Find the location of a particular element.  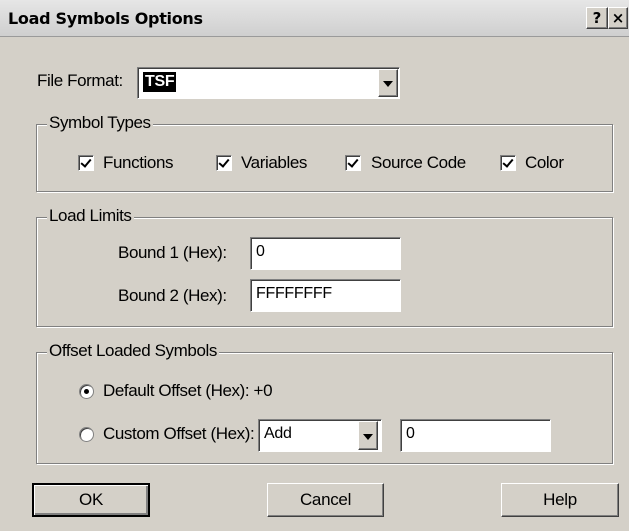

default-offset-radio is located at coordinates (86, 391).